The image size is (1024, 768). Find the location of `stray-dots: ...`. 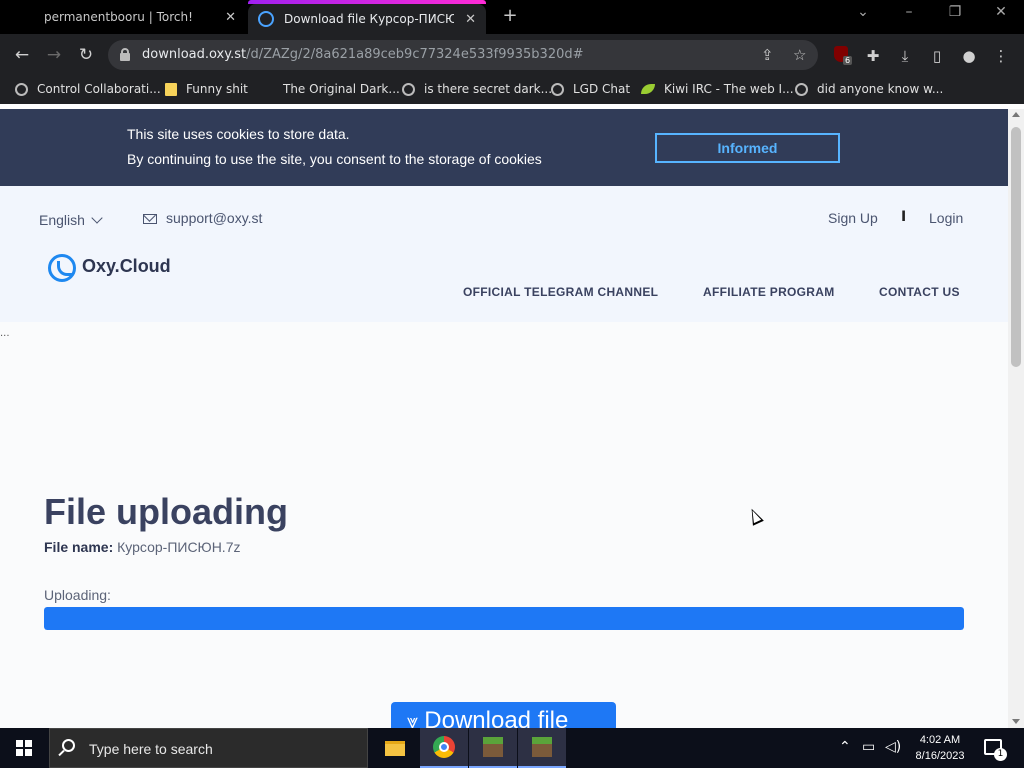

stray-dots: ... is located at coordinates (5, 333).